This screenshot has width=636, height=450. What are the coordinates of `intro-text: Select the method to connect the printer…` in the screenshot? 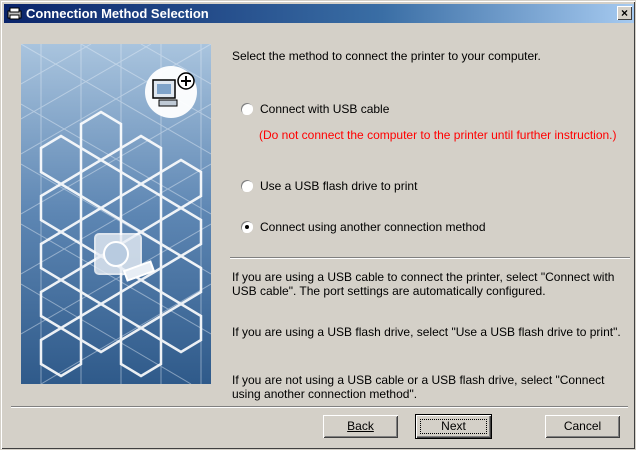 It's located at (386, 56).